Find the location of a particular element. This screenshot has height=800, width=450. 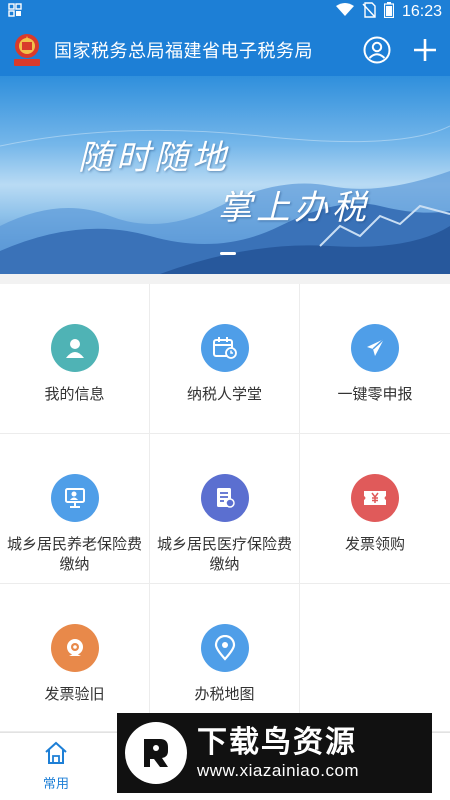

service-tax-map: 办税地图 is located at coordinates (225, 658).